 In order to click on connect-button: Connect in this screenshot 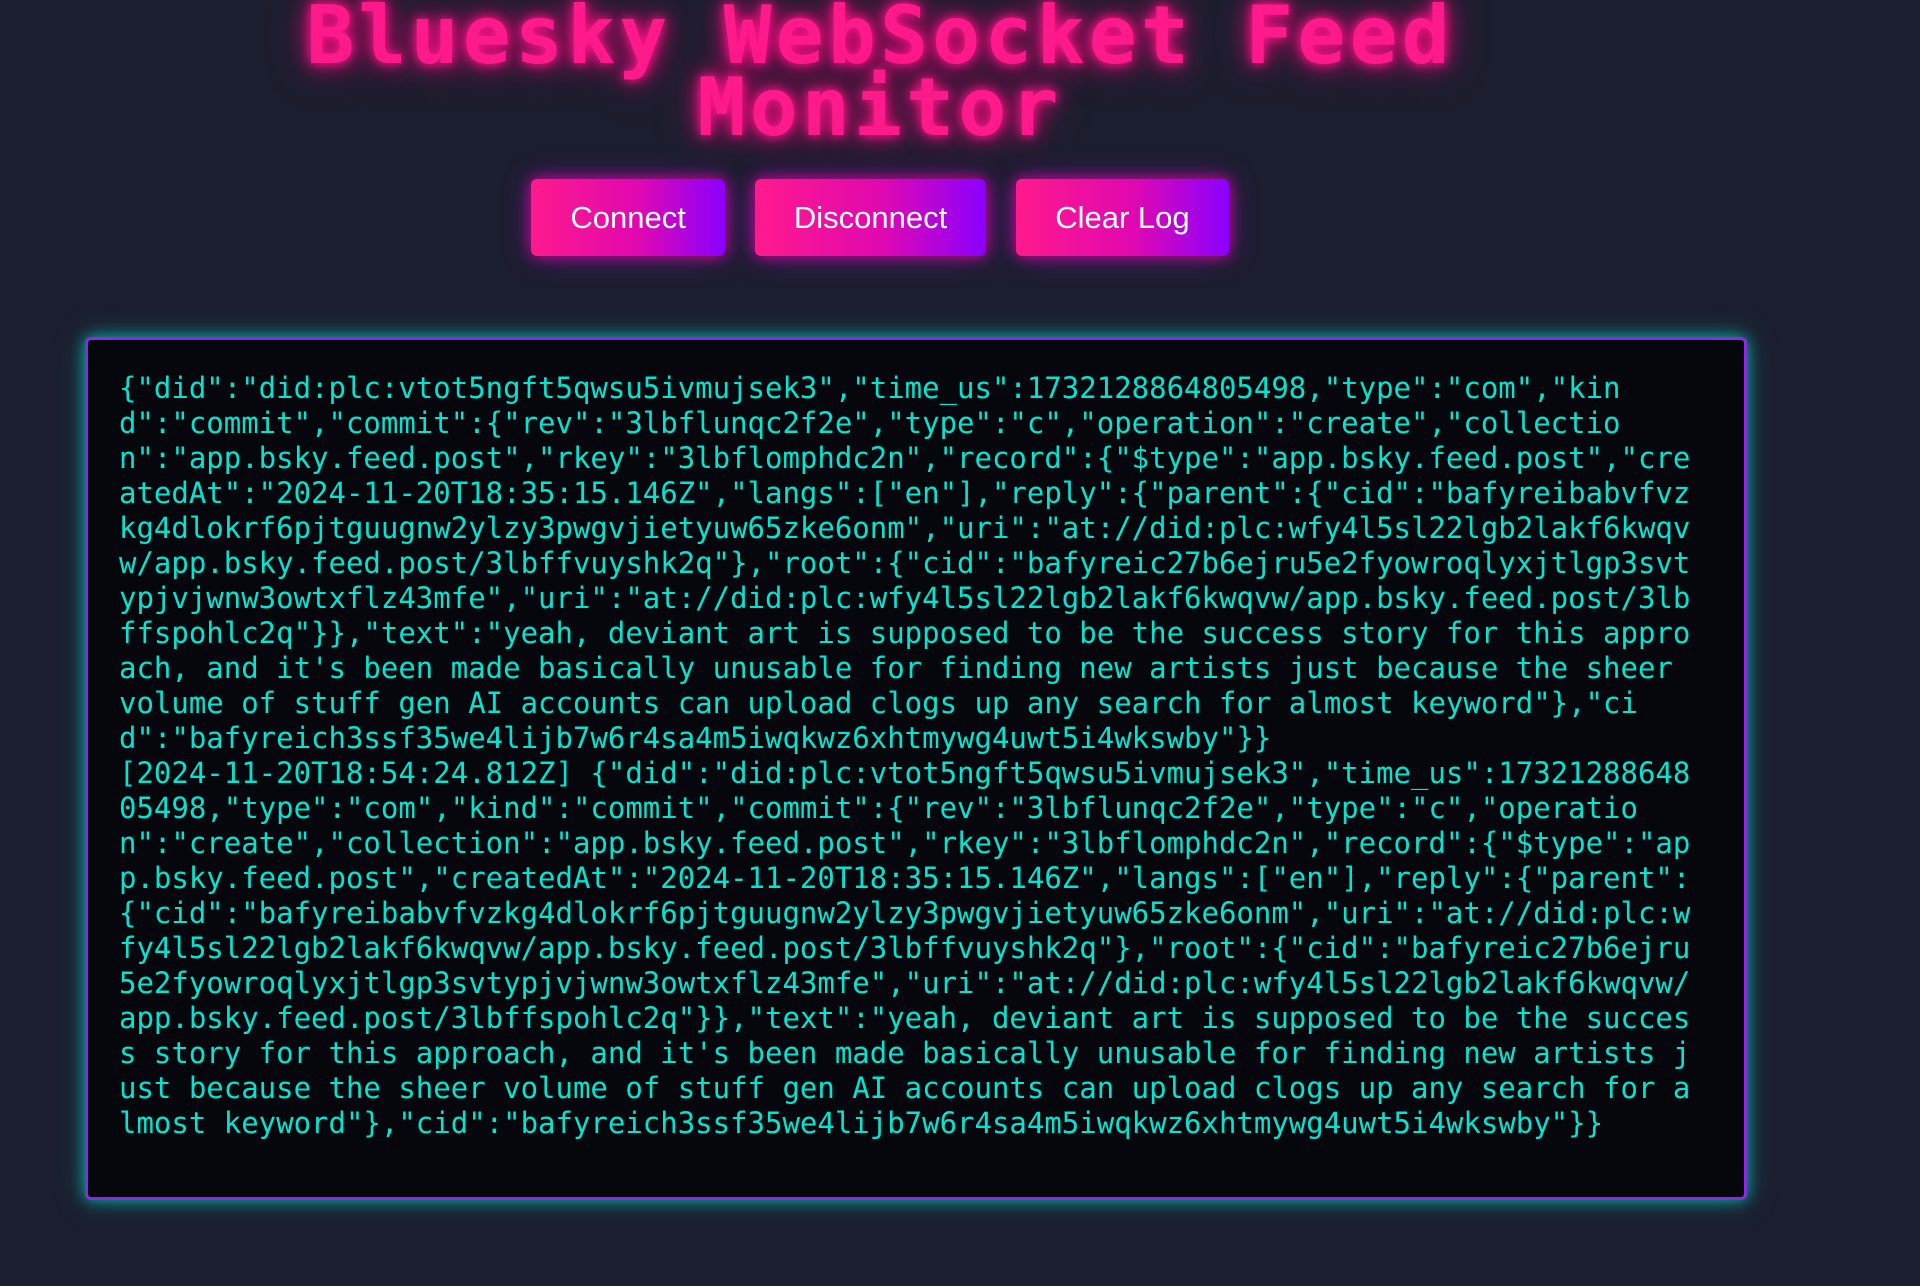, I will do `click(628, 217)`.